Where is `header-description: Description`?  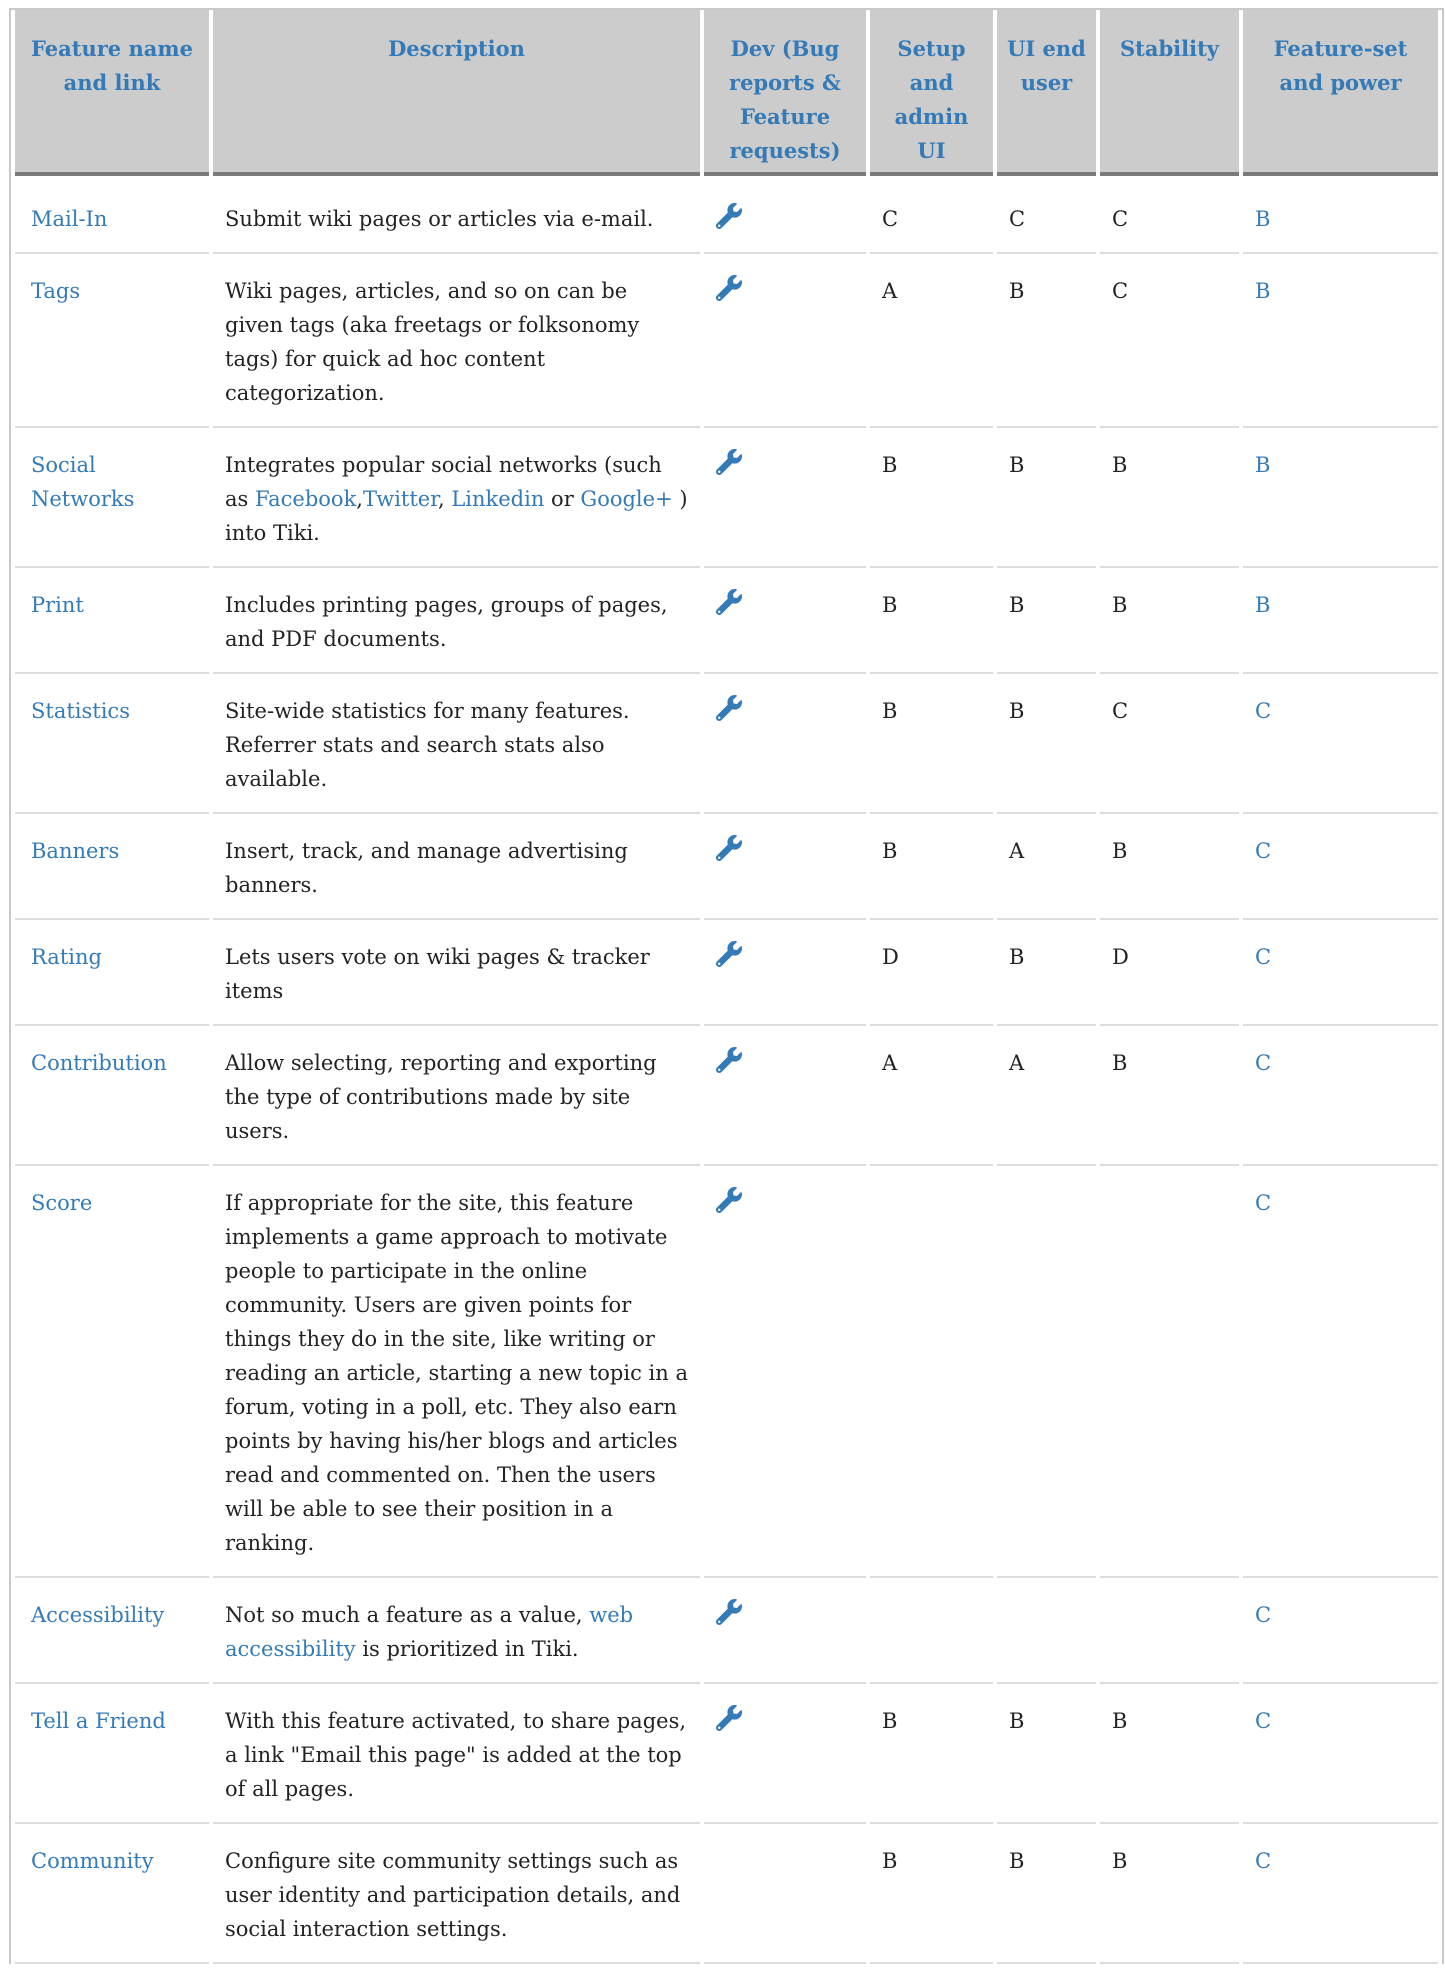 header-description: Description is located at coordinates (456, 93).